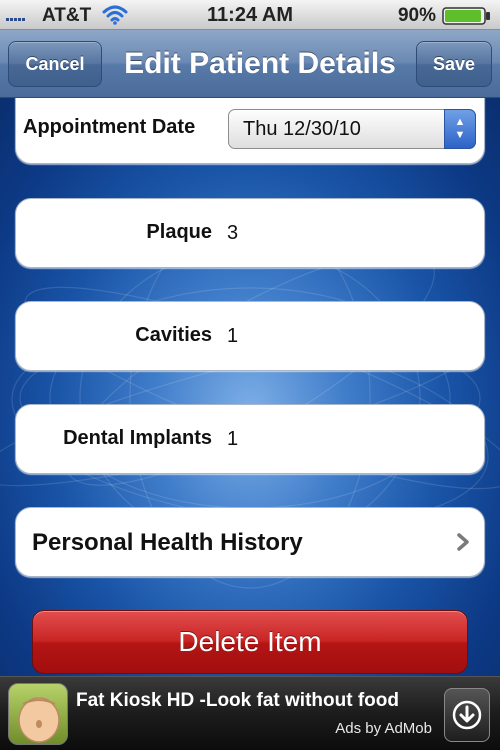 The image size is (500, 750). I want to click on ad-attribution: Ads by AdMob, so click(383, 728).